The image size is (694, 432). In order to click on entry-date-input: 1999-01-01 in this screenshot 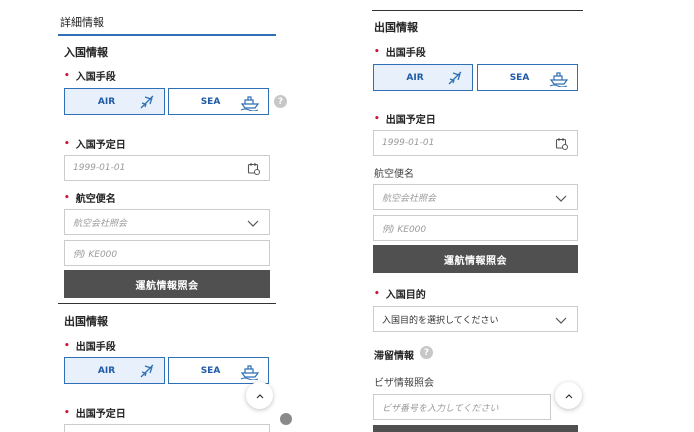, I will do `click(167, 168)`.